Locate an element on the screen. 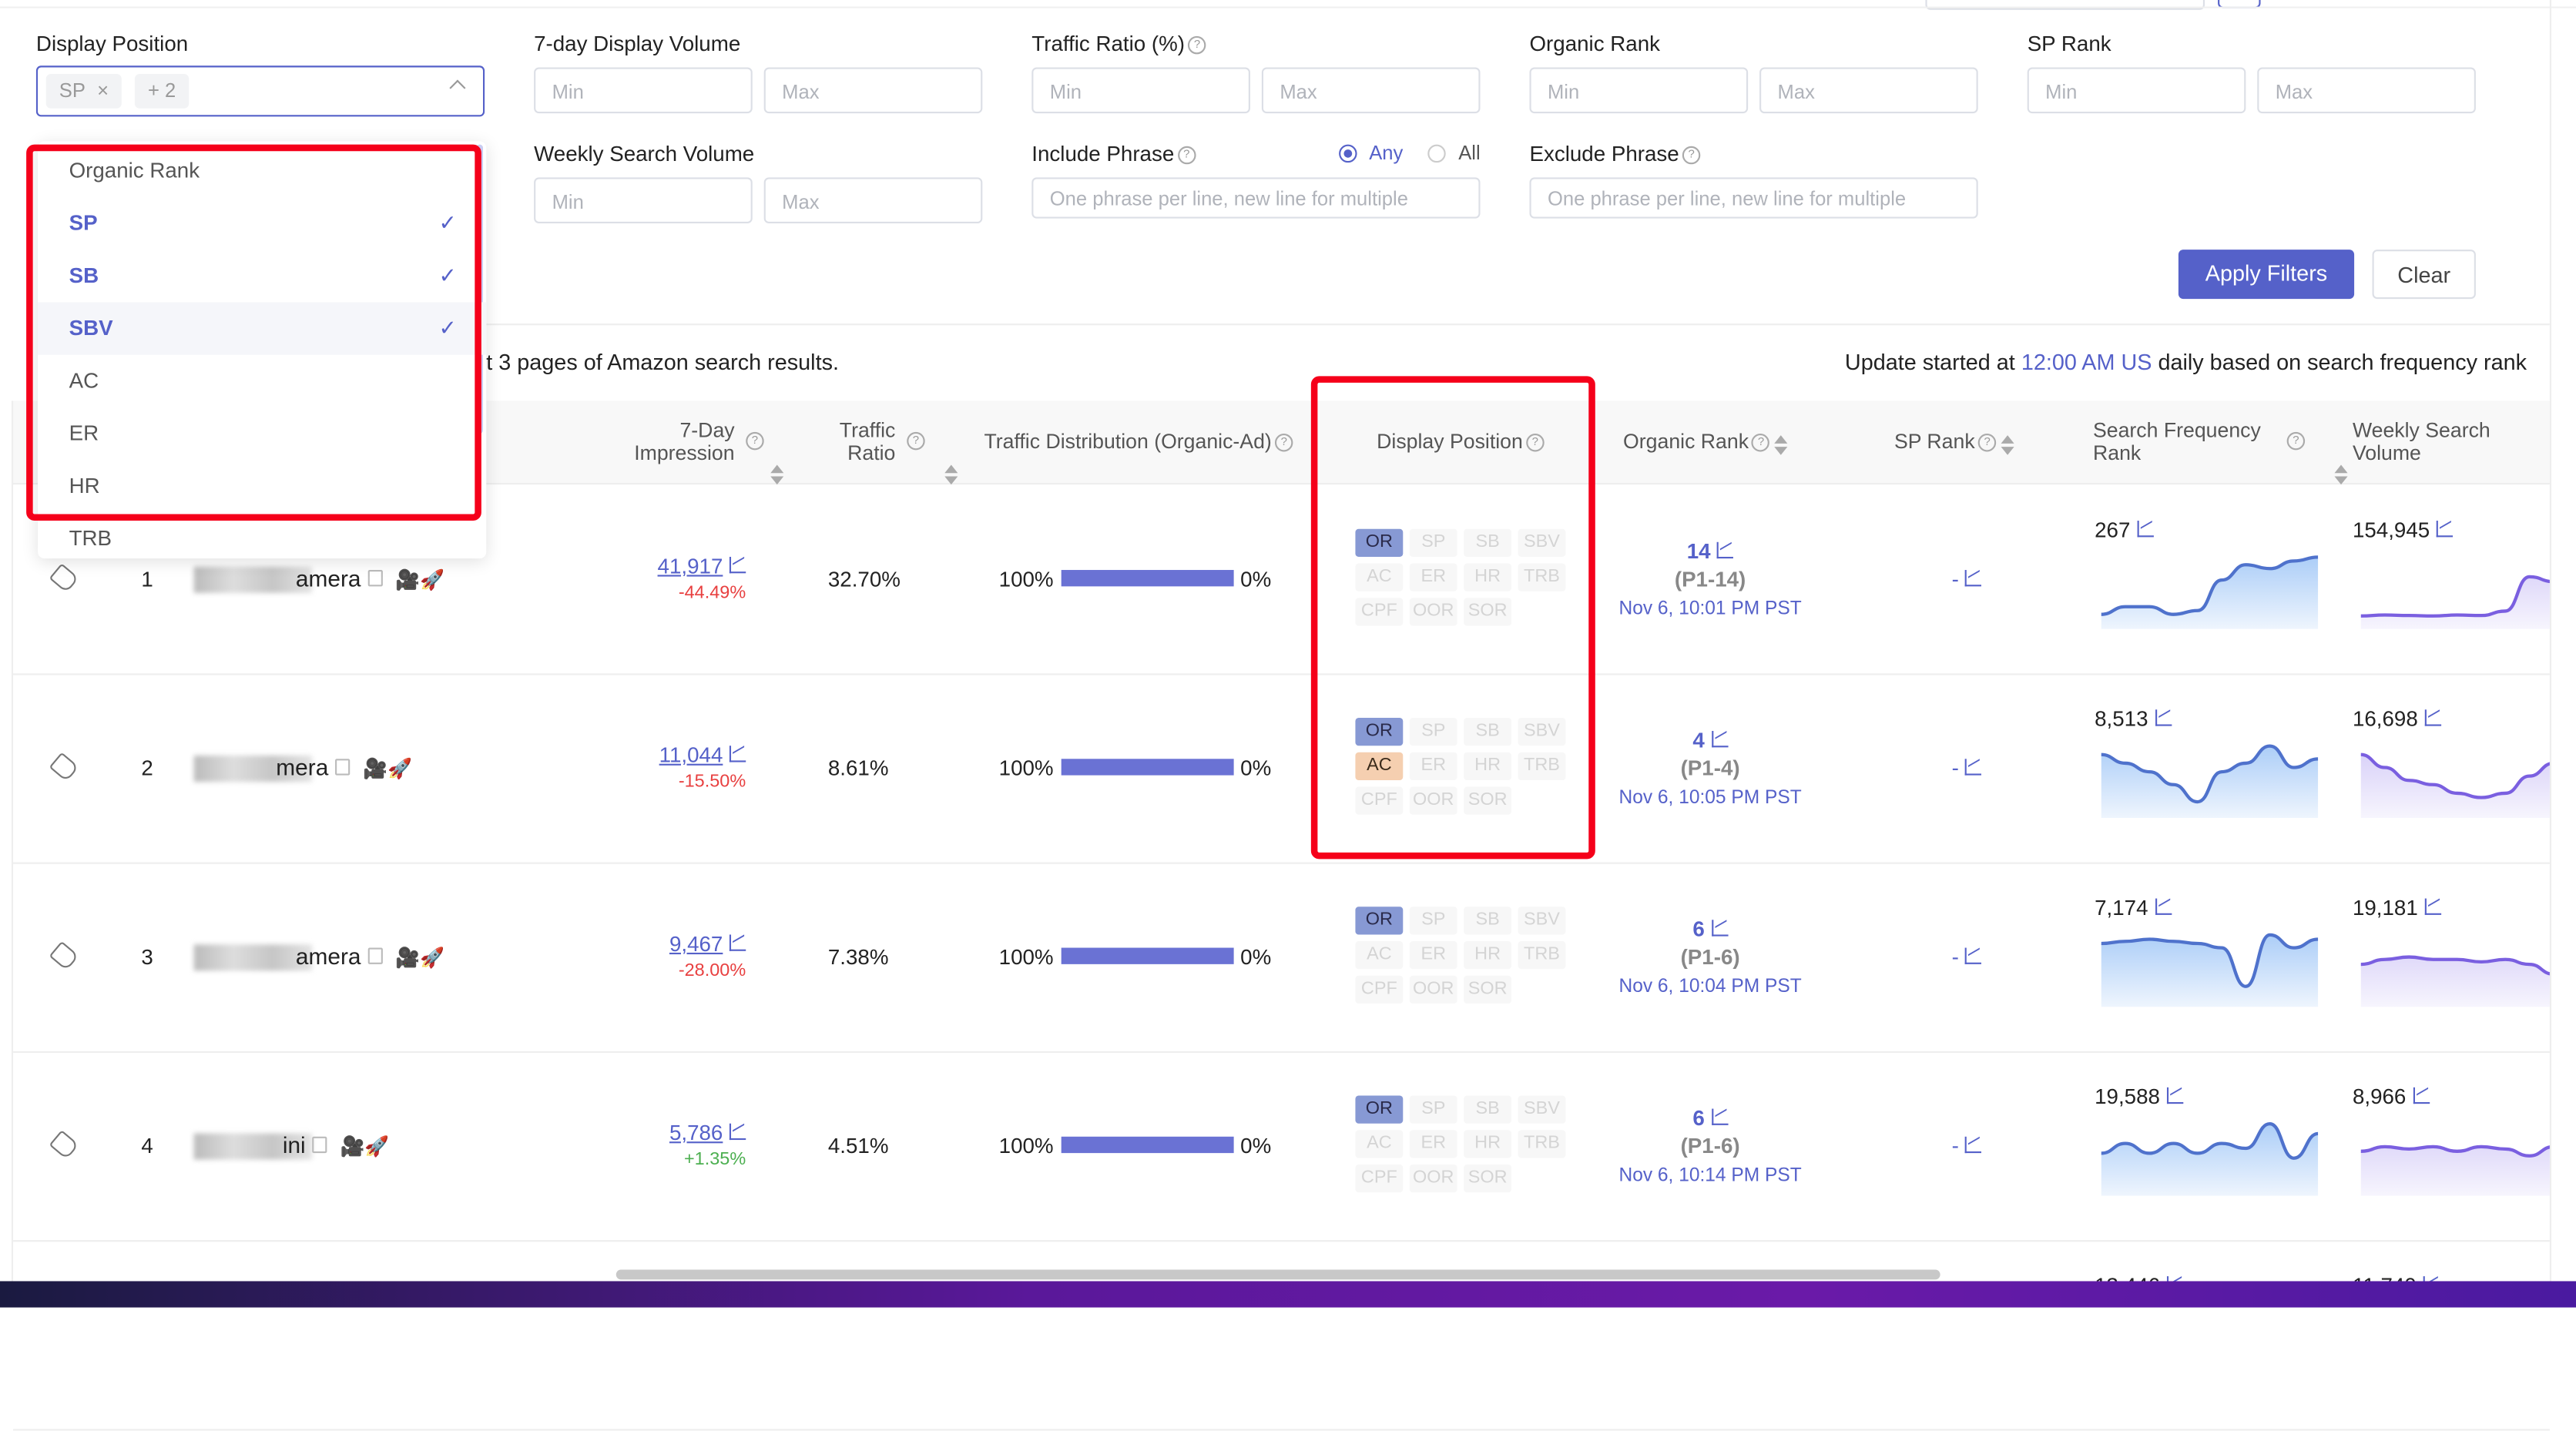 The width and height of the screenshot is (2576, 1431). display-volume-min: Min is located at coordinates (643, 90).